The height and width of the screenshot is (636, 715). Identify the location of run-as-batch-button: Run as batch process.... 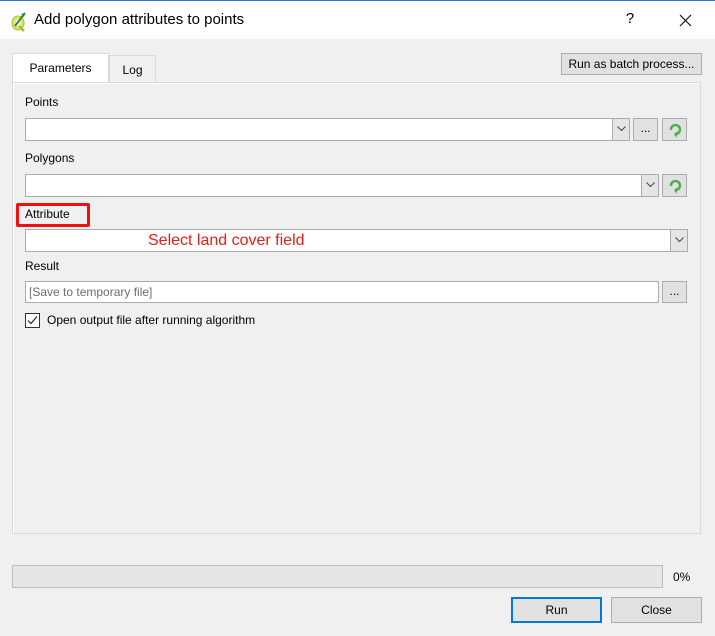
(631, 64).